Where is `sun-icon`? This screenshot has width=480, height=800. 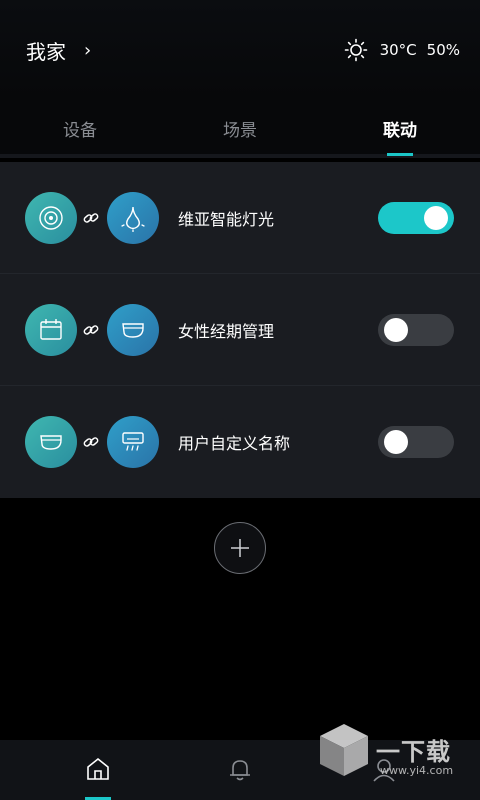
sun-icon is located at coordinates (355, 50).